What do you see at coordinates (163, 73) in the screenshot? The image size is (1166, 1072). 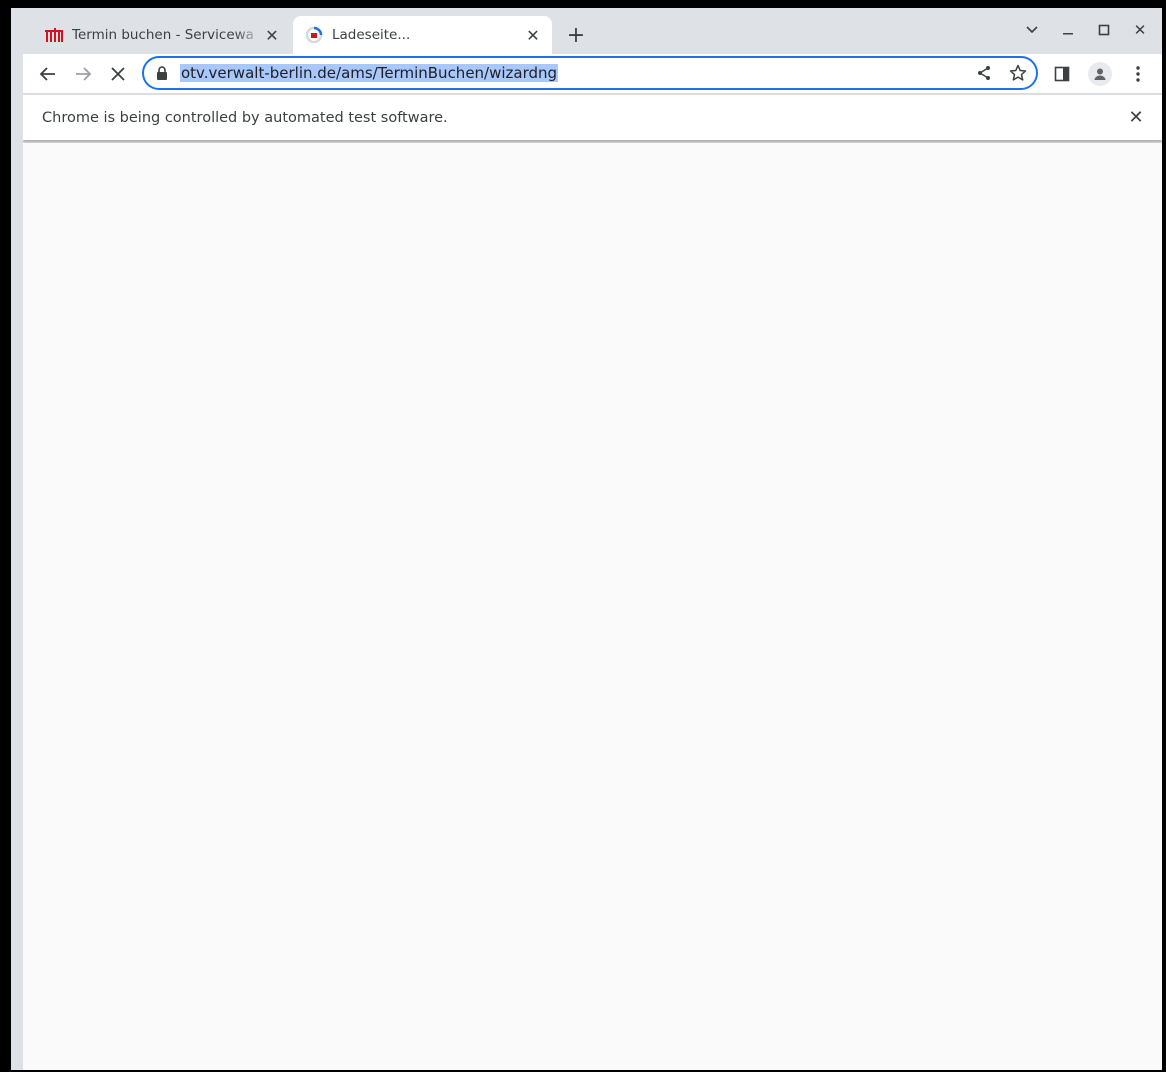 I see `lock-icon` at bounding box center [163, 73].